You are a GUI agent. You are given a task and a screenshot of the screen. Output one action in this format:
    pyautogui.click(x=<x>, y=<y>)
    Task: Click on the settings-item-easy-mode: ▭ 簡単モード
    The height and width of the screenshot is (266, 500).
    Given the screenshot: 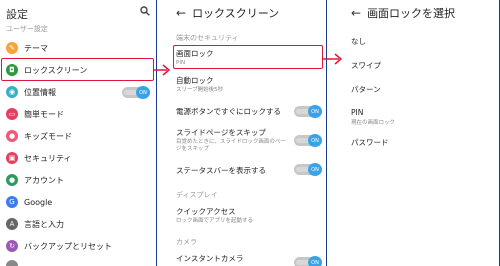 What is the action you would take?
    pyautogui.click(x=78, y=114)
    